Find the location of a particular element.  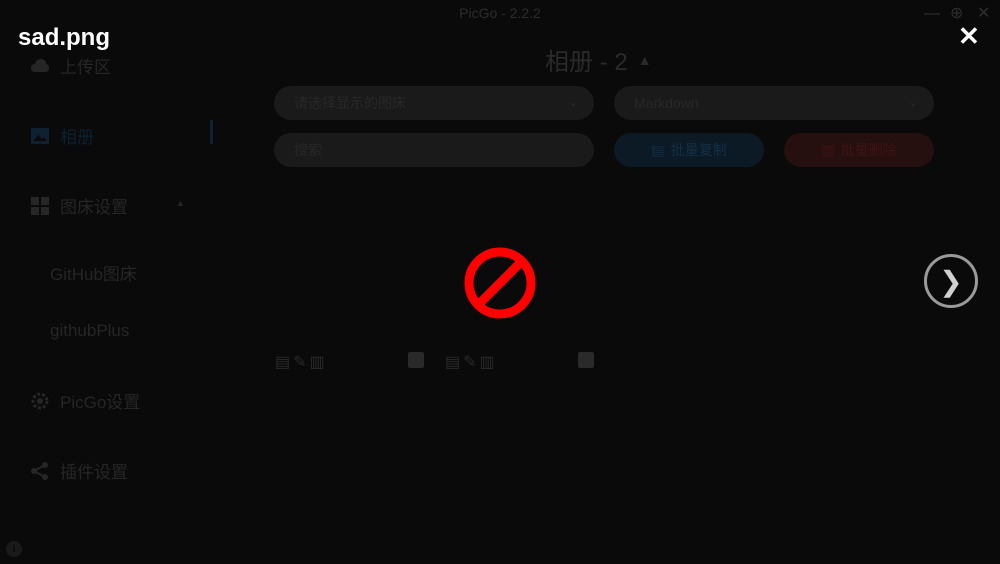

preview-next-button: ❯ is located at coordinates (951, 281).